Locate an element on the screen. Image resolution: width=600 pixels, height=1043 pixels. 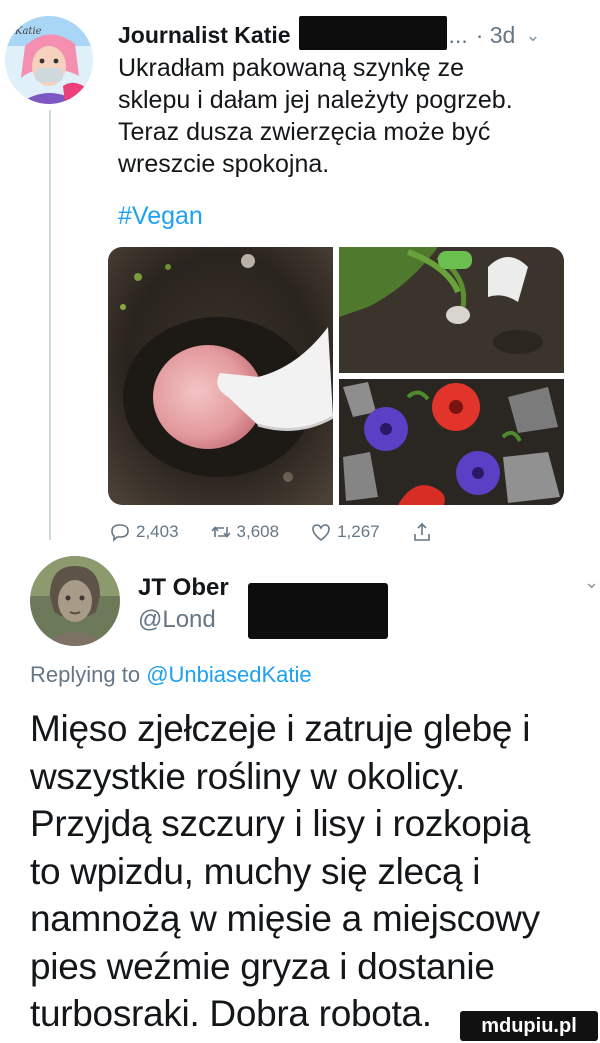
photo-flowers is located at coordinates (451, 442).